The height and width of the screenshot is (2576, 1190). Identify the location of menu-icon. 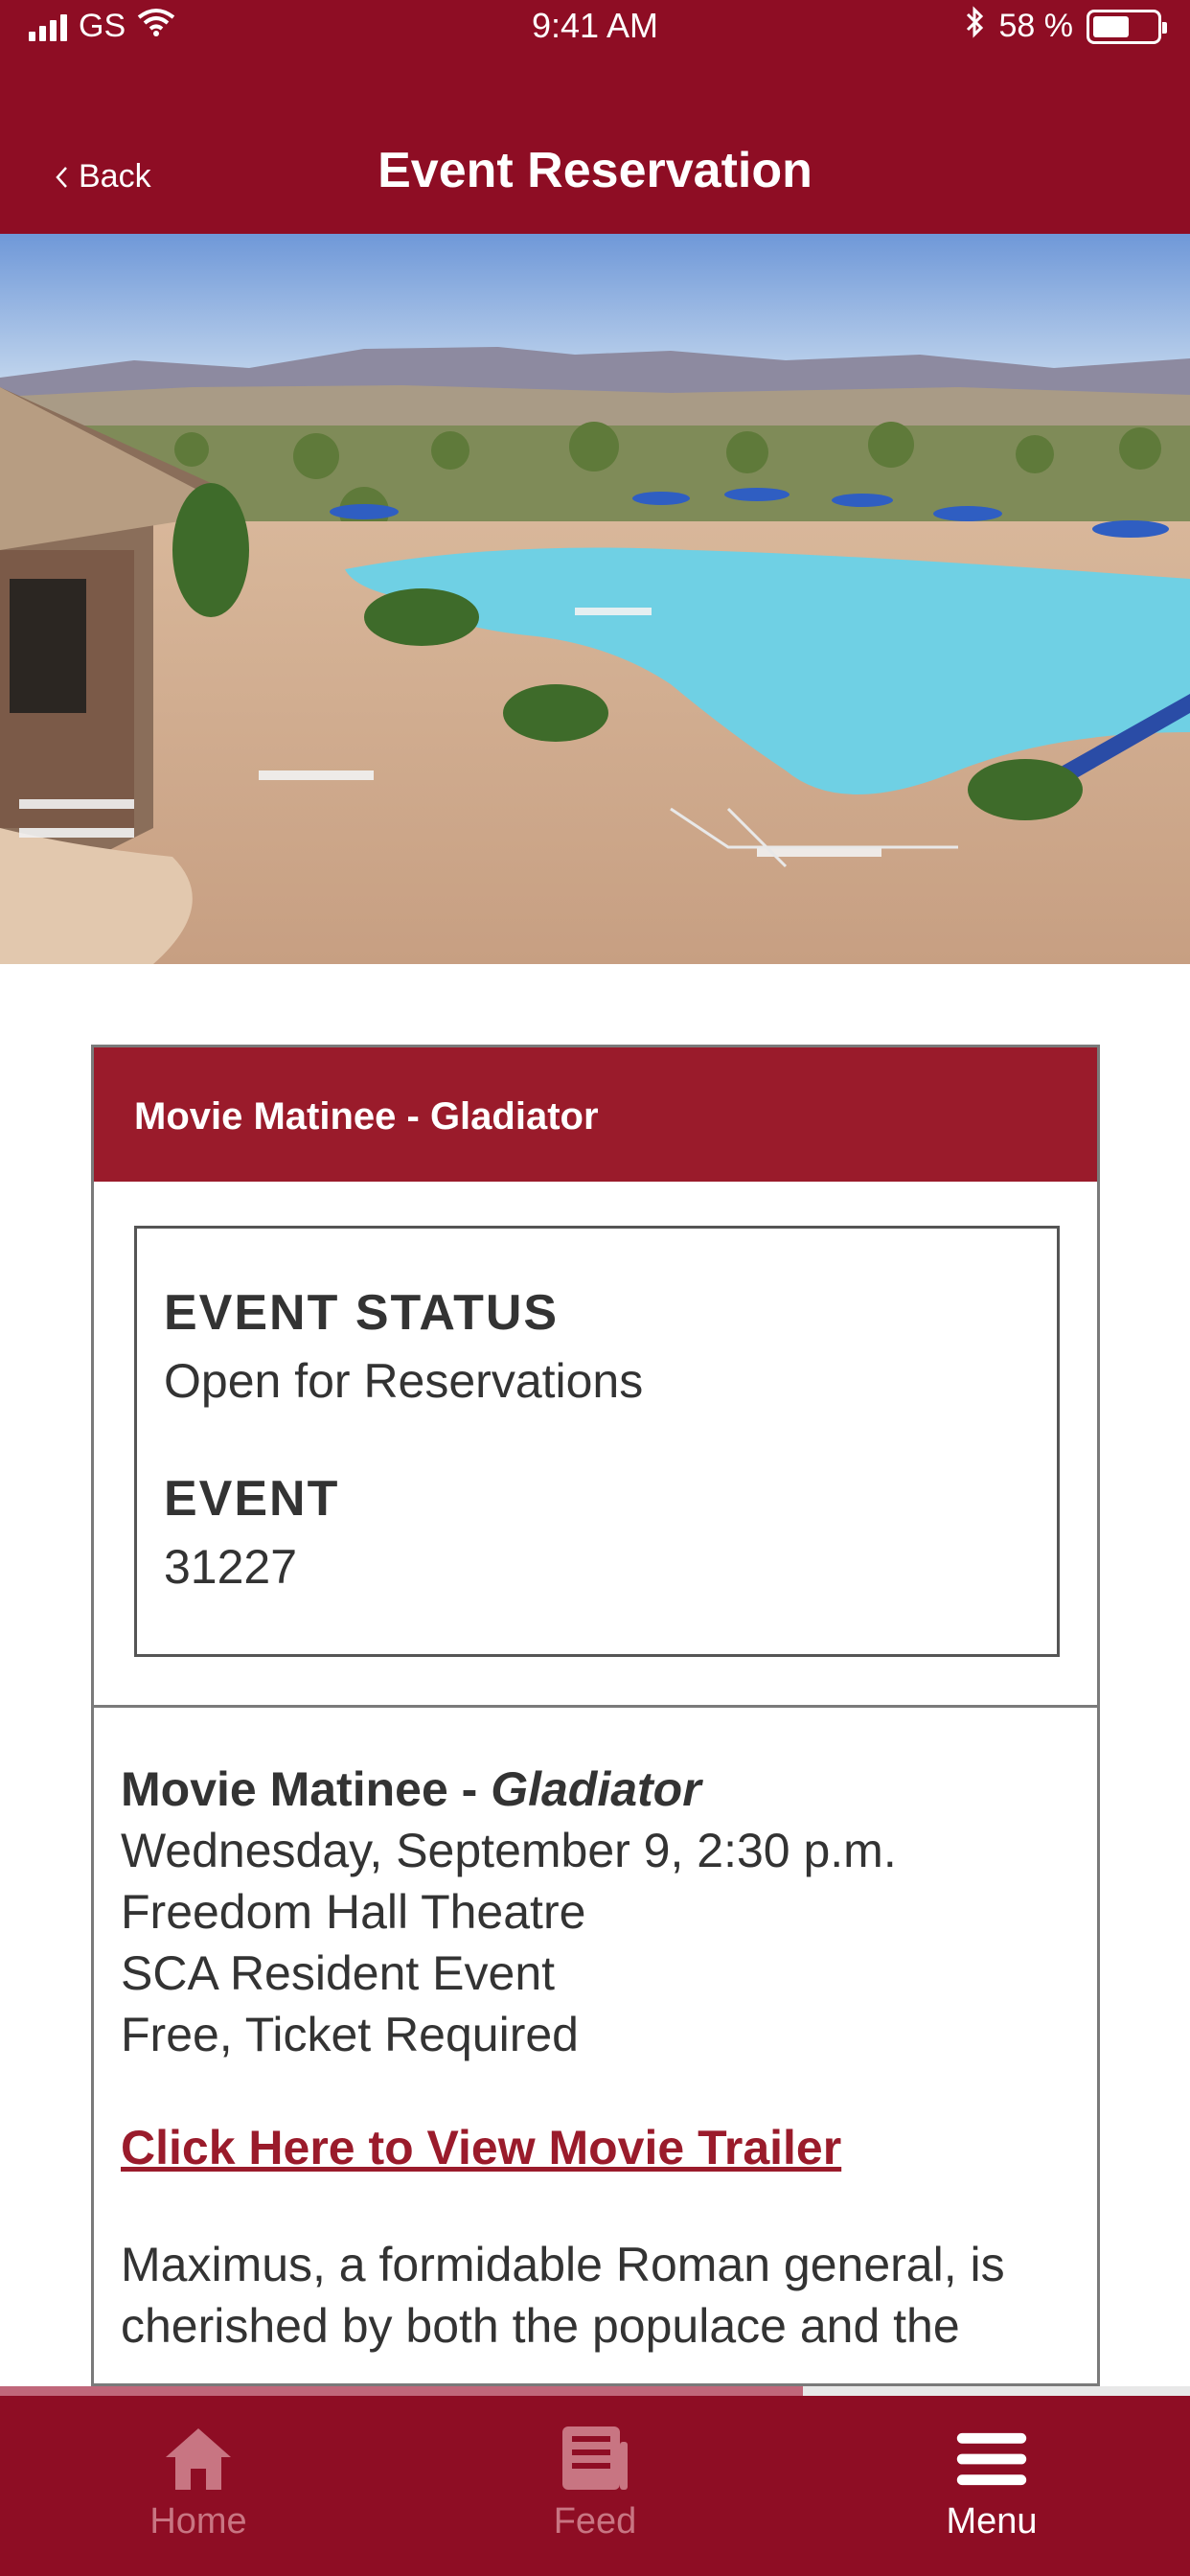
(991, 2459).